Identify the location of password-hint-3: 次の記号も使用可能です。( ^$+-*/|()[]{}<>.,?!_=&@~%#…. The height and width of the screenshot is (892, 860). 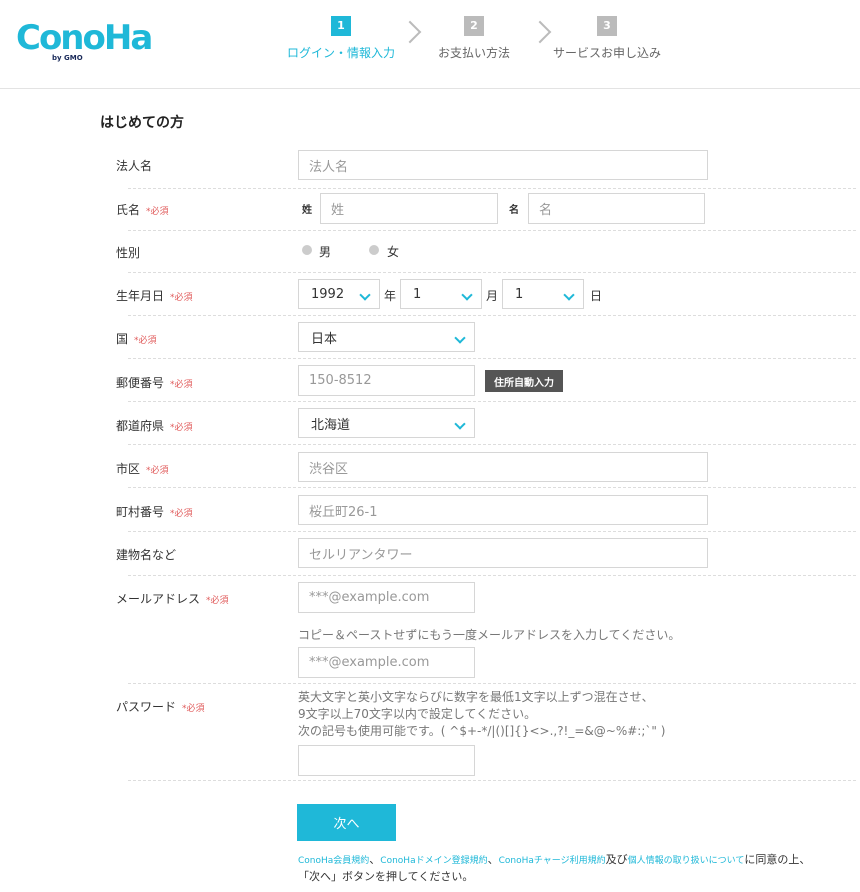
(482, 731).